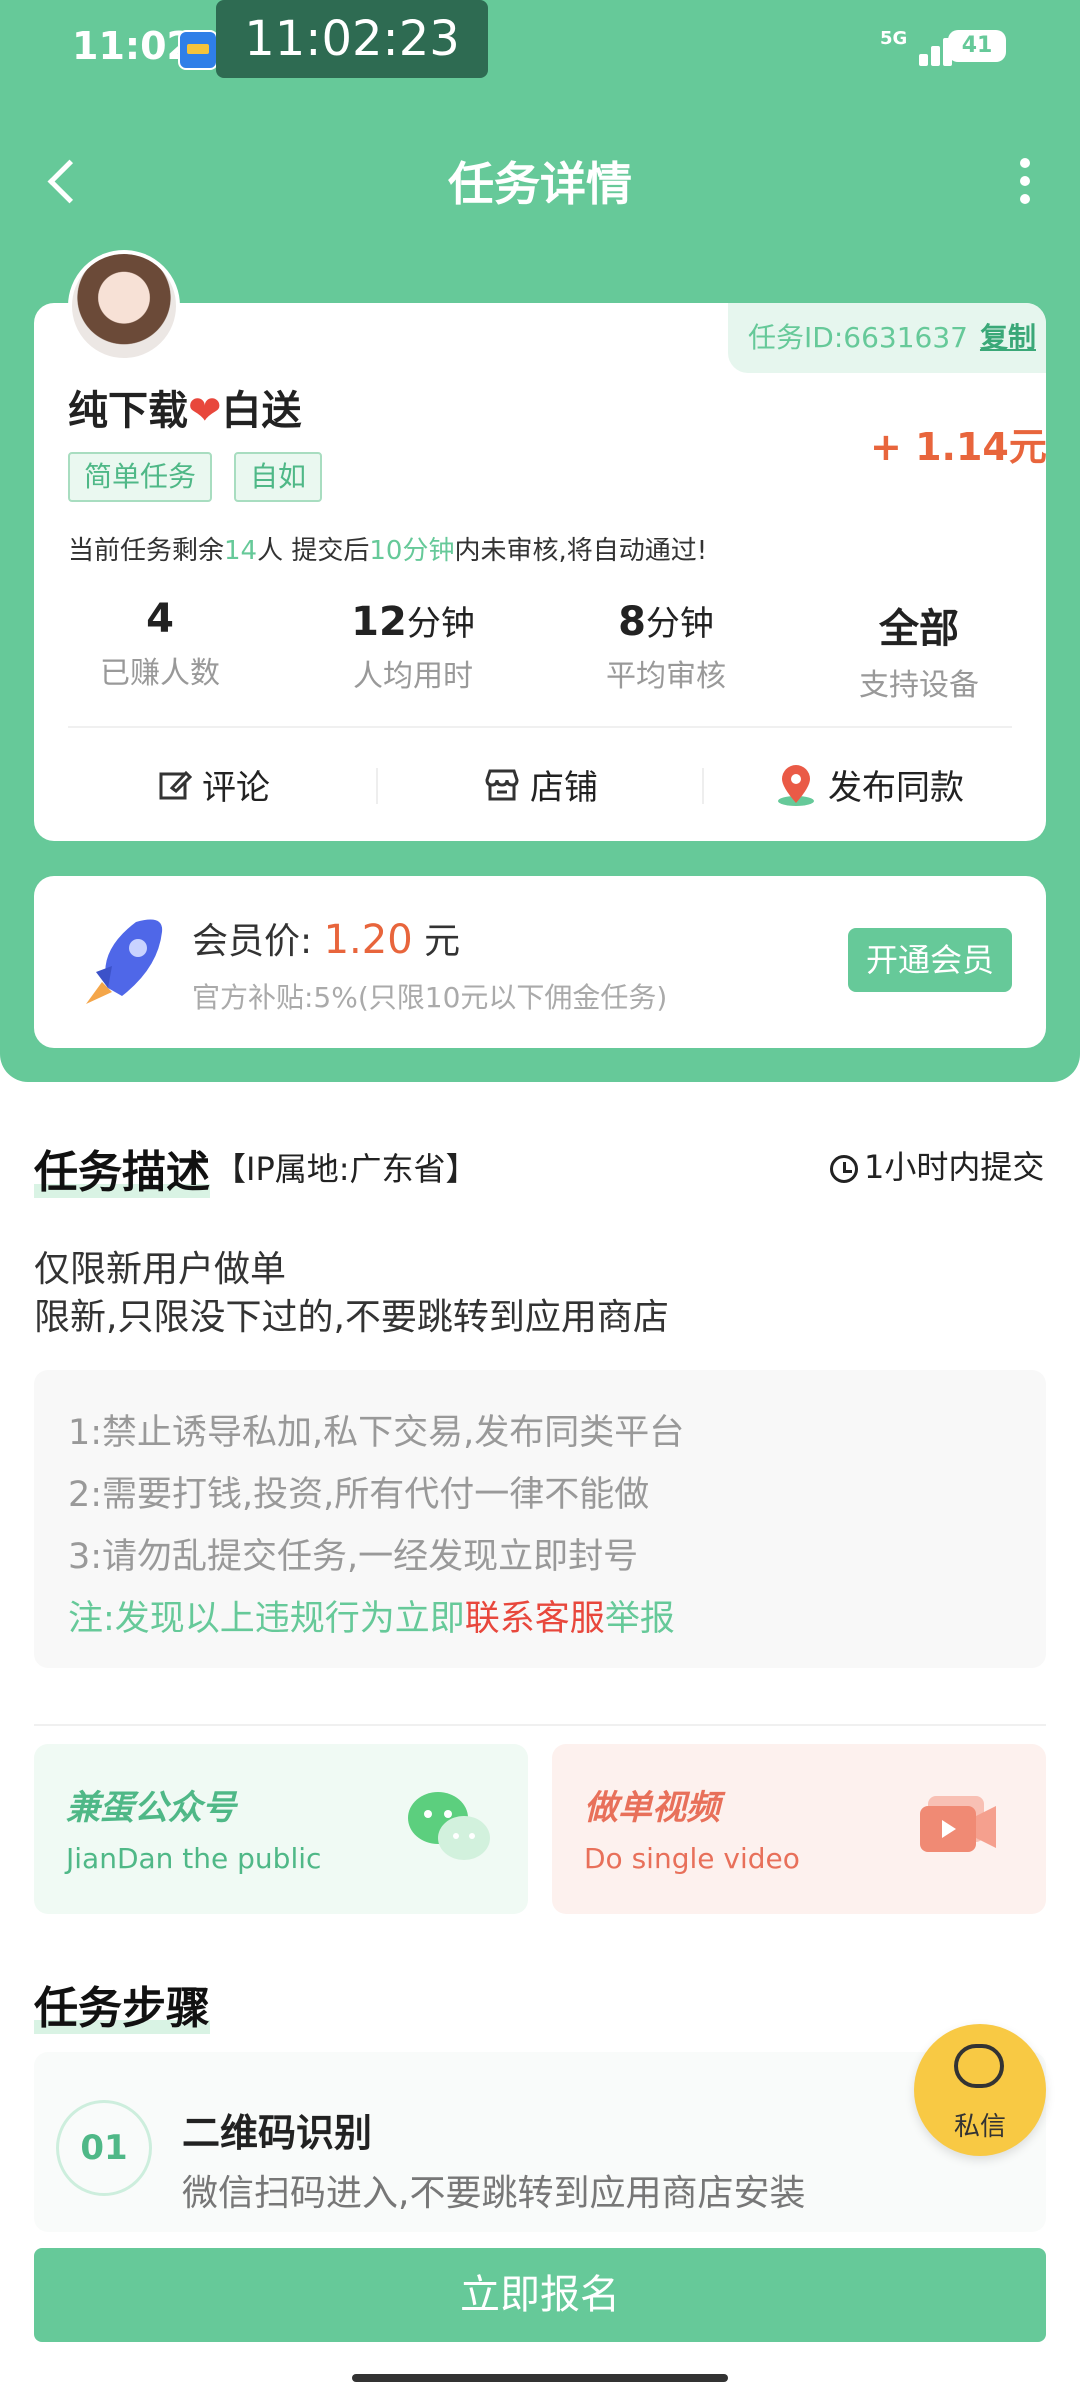 This screenshot has height=2400, width=1080. I want to click on stat-avg-time: 12分钟 人均用时, so click(413, 645).